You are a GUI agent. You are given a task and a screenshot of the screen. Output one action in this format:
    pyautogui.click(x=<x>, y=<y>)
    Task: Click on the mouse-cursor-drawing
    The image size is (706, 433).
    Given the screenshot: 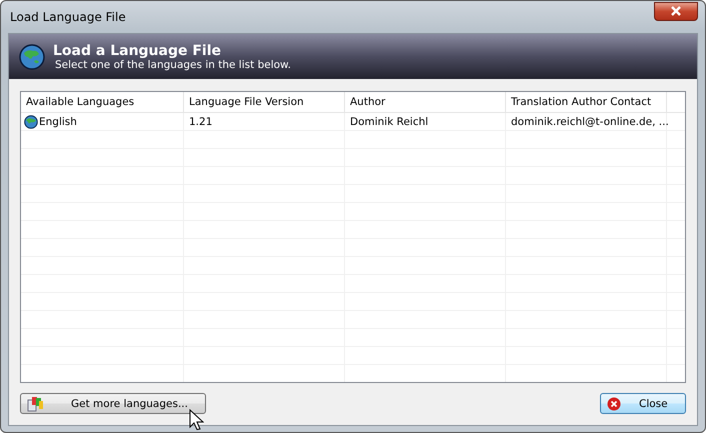 What is the action you would take?
    pyautogui.click(x=196, y=419)
    